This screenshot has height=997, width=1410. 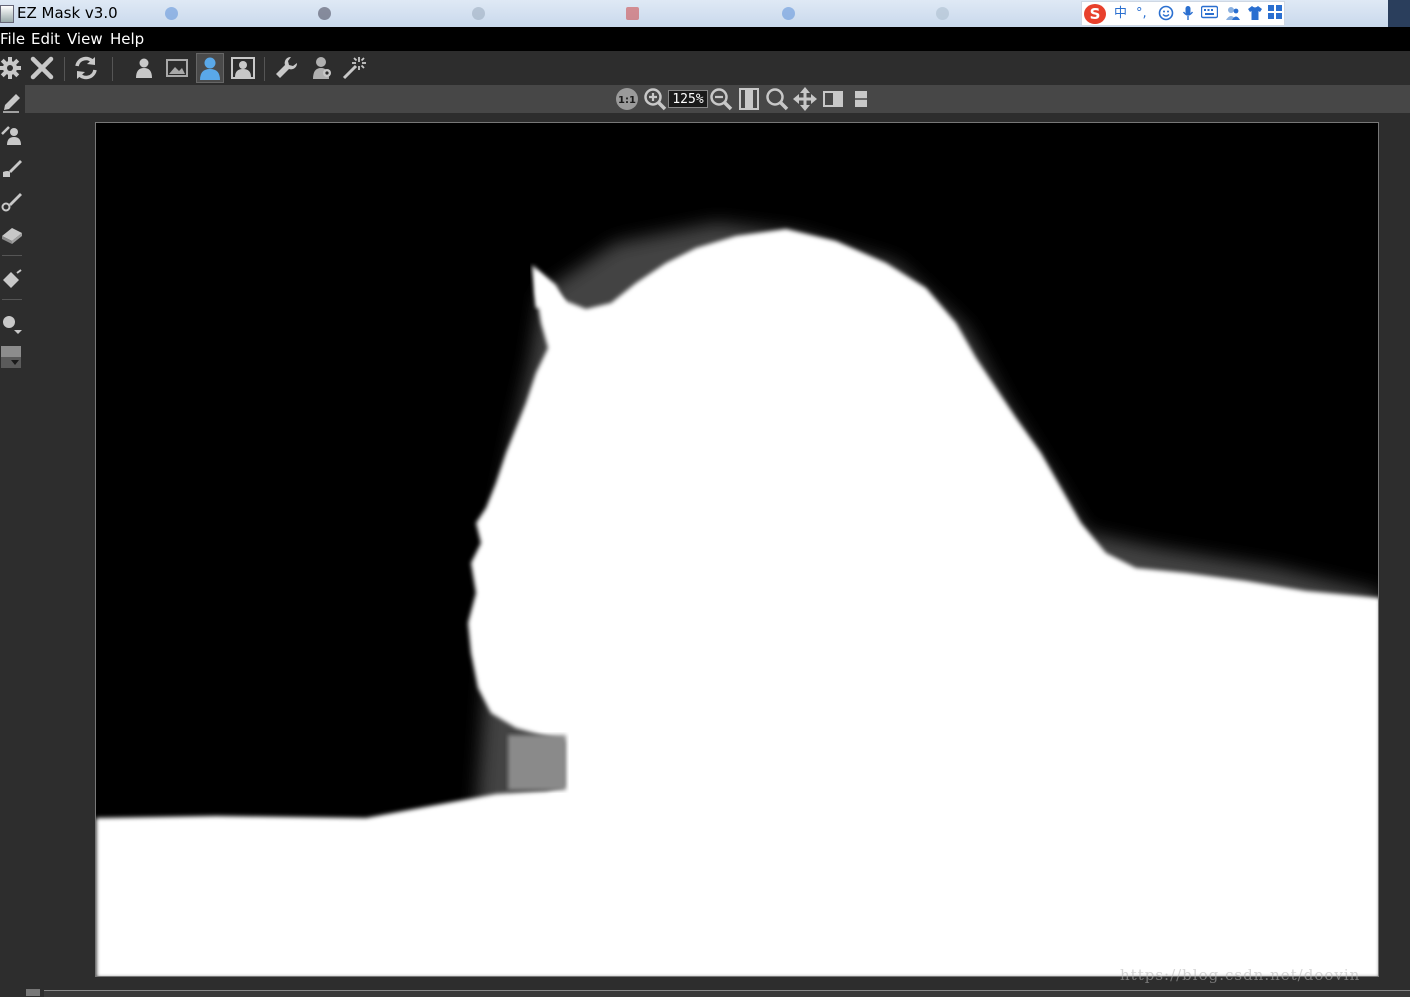 I want to click on zoom-out-icon, so click(x=721, y=99).